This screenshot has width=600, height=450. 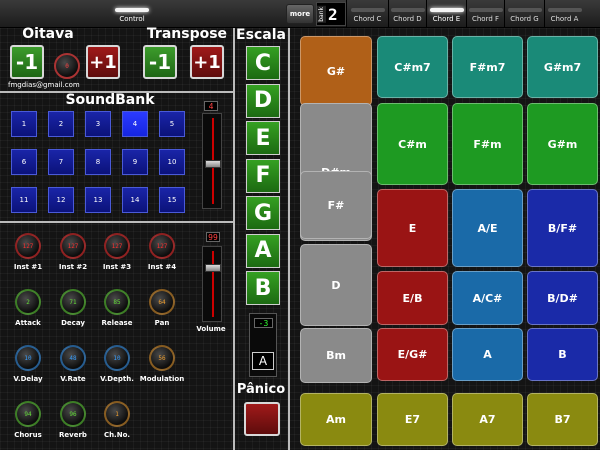 I want to click on decay-knob: 71, so click(x=73, y=302).